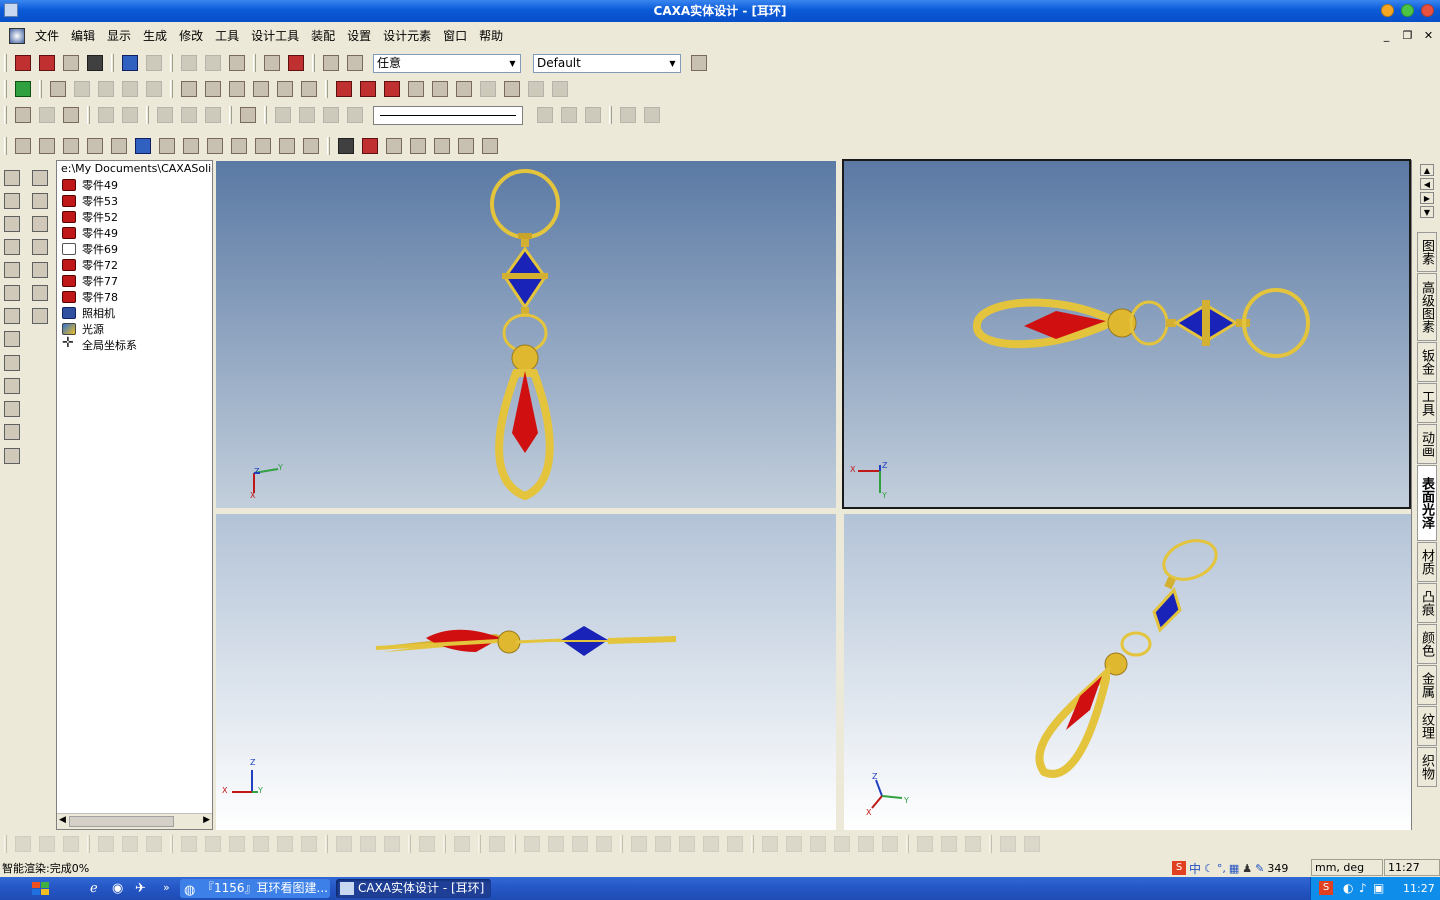 The height and width of the screenshot is (900, 1440). Describe the element at coordinates (392, 89) in the screenshot. I see `shell-icon` at that location.